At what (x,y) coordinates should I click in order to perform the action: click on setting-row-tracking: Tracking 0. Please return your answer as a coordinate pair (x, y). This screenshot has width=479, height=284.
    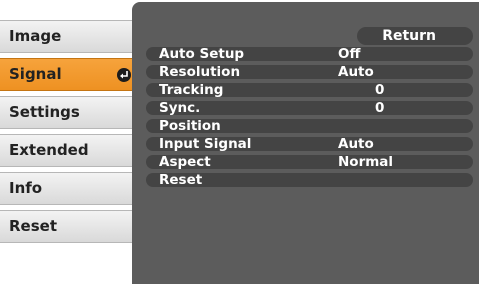
    Looking at the image, I should click on (309, 90).